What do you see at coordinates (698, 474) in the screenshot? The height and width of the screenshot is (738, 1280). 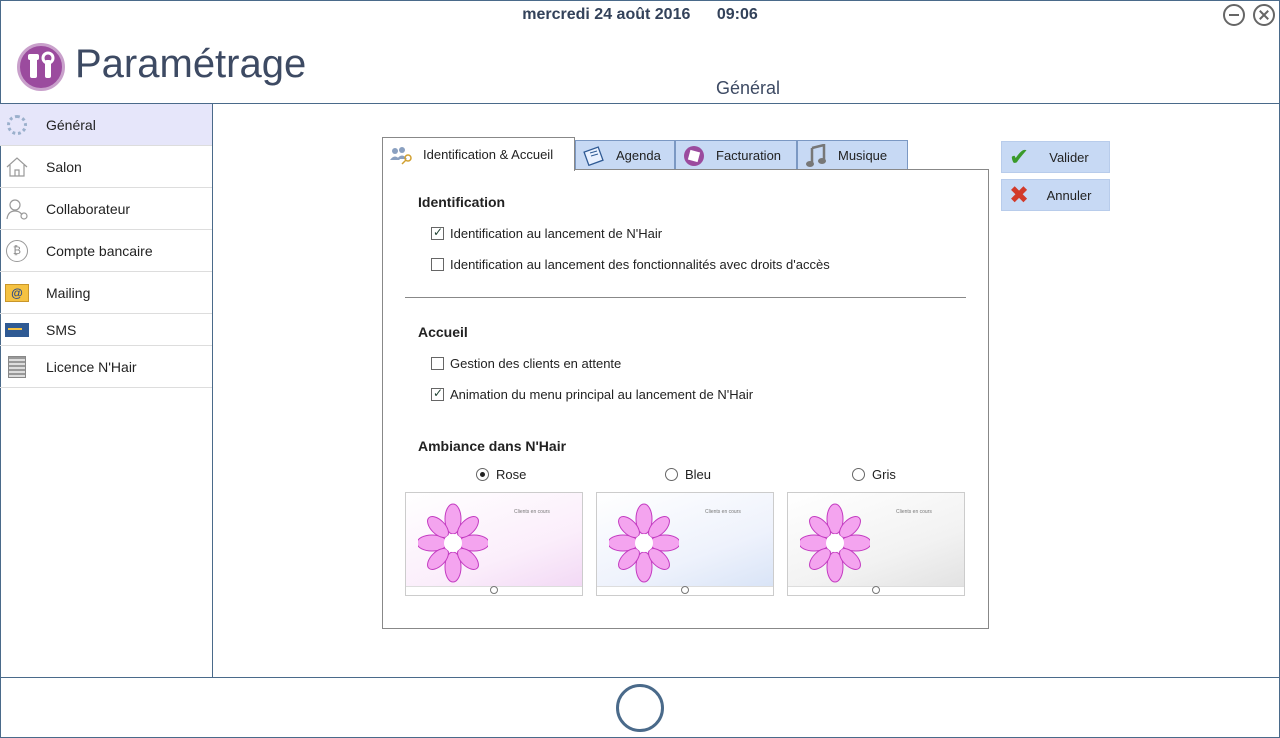 I see `radio-label: Bleu` at bounding box center [698, 474].